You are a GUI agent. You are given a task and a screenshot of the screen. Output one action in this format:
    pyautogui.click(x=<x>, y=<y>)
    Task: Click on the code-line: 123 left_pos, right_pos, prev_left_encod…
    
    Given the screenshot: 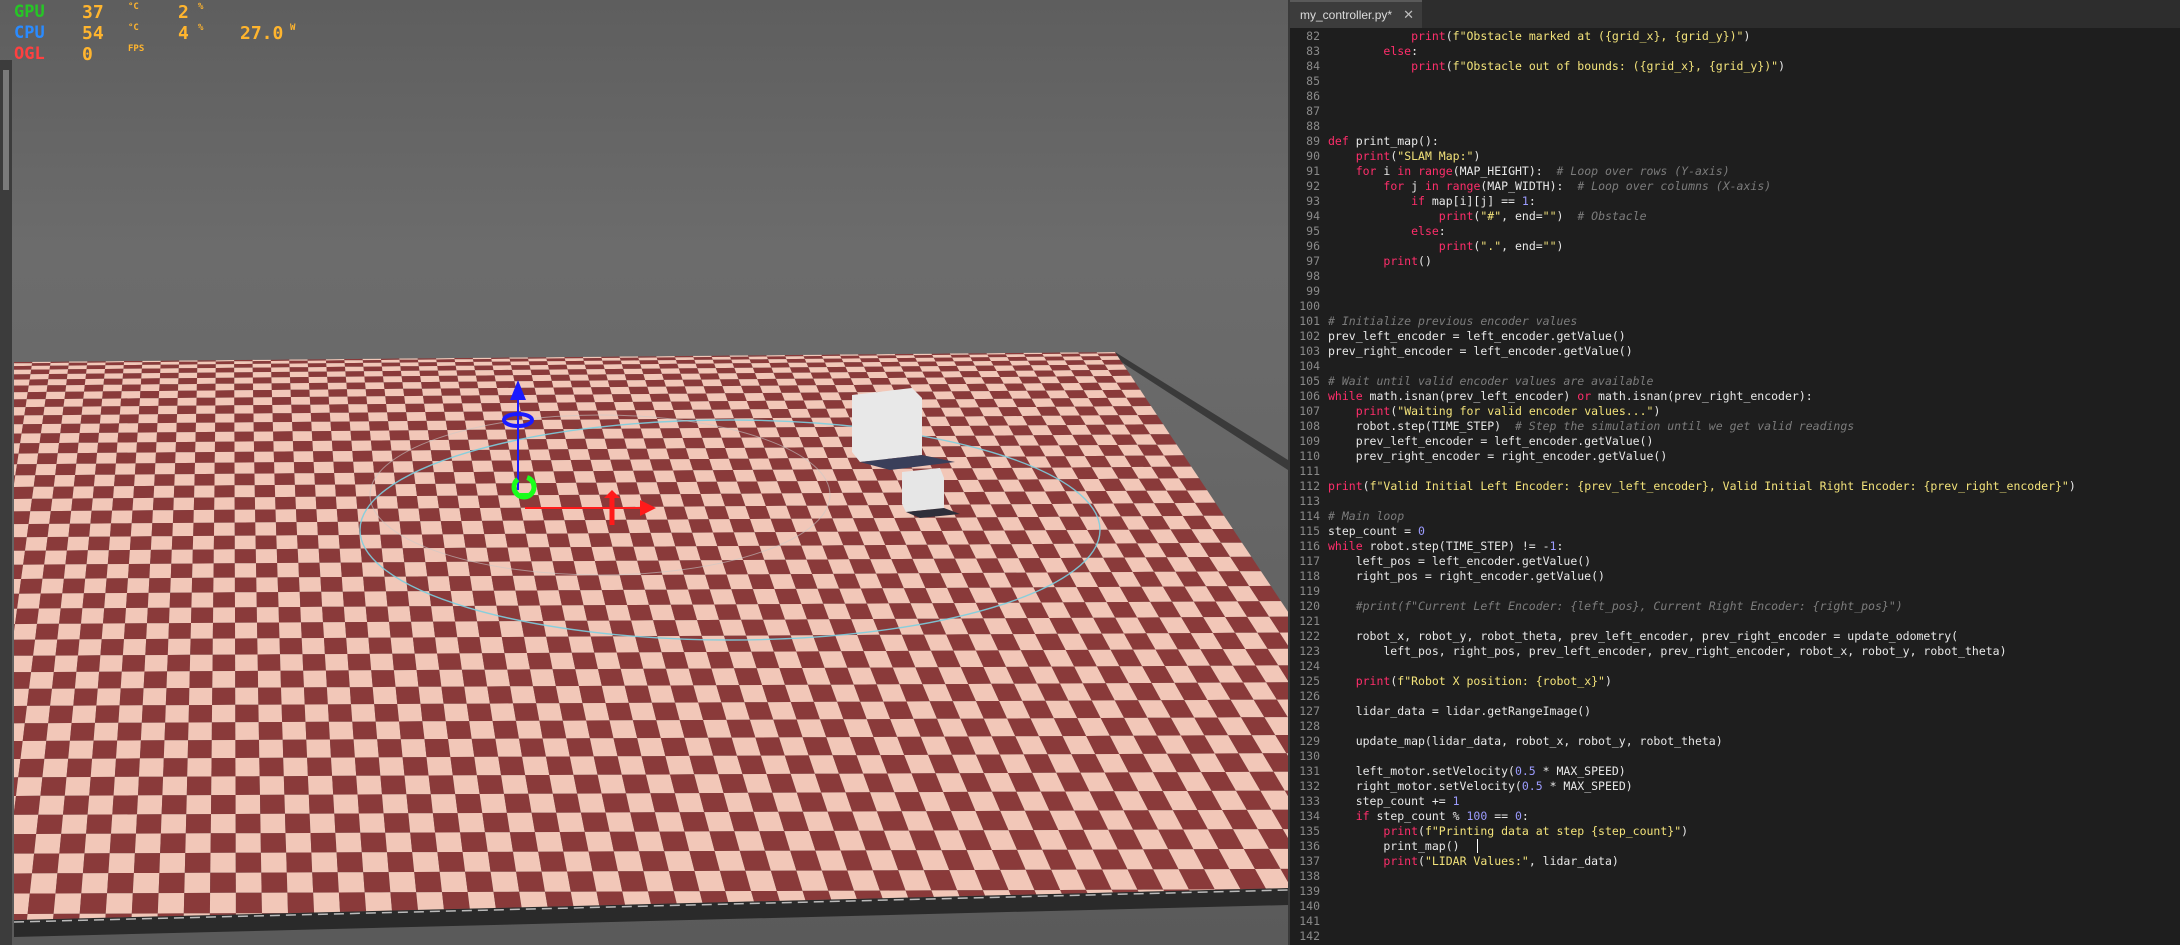 What is the action you would take?
    pyautogui.click(x=1735, y=651)
    